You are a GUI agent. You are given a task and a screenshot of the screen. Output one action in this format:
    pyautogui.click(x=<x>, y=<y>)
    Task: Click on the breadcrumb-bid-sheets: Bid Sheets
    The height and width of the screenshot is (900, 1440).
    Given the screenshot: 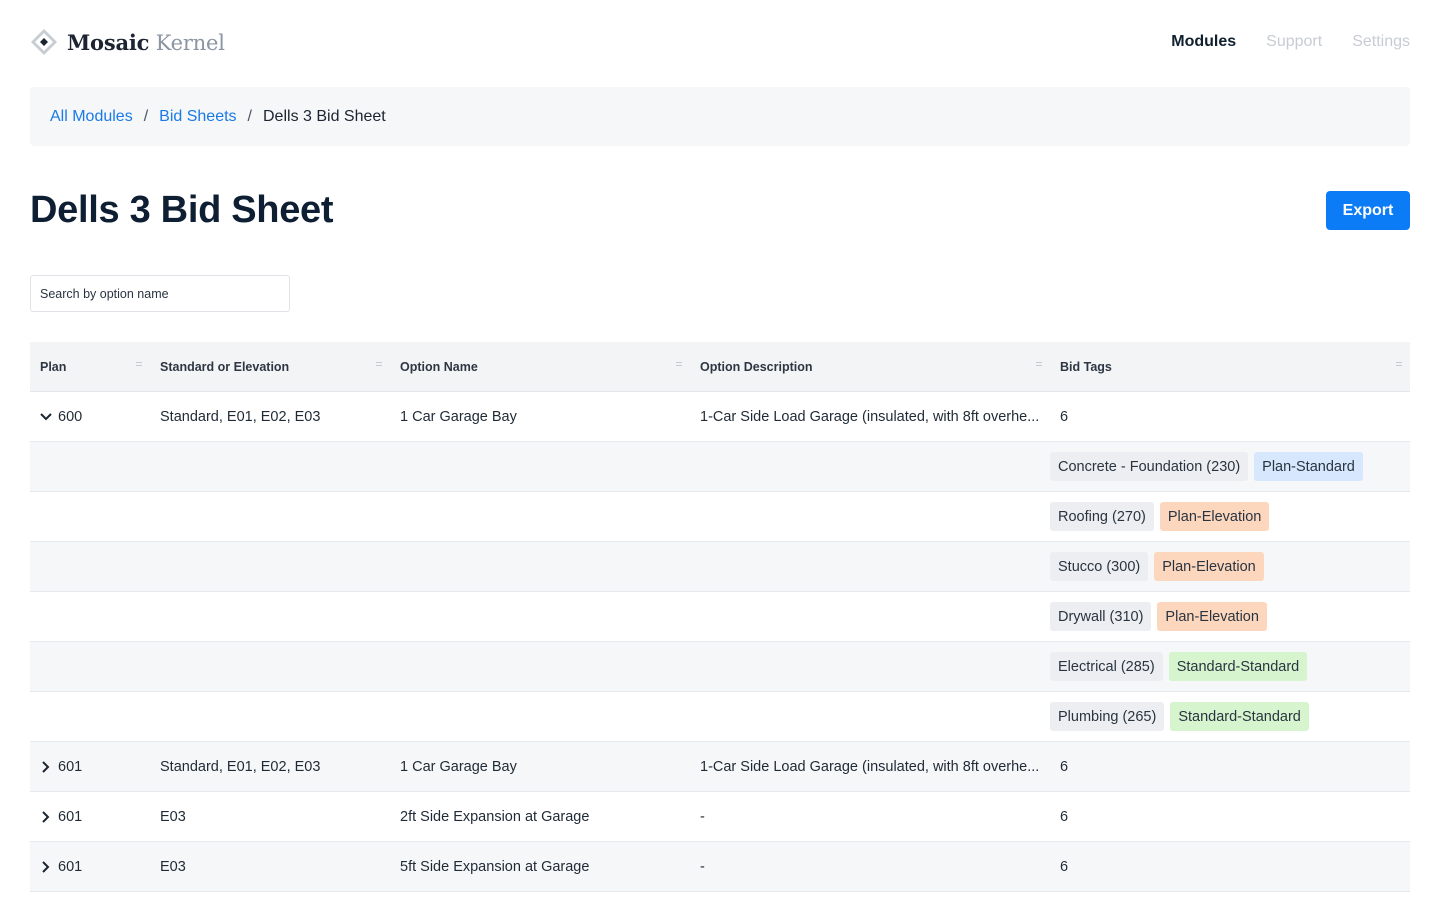 What is the action you would take?
    pyautogui.click(x=197, y=117)
    